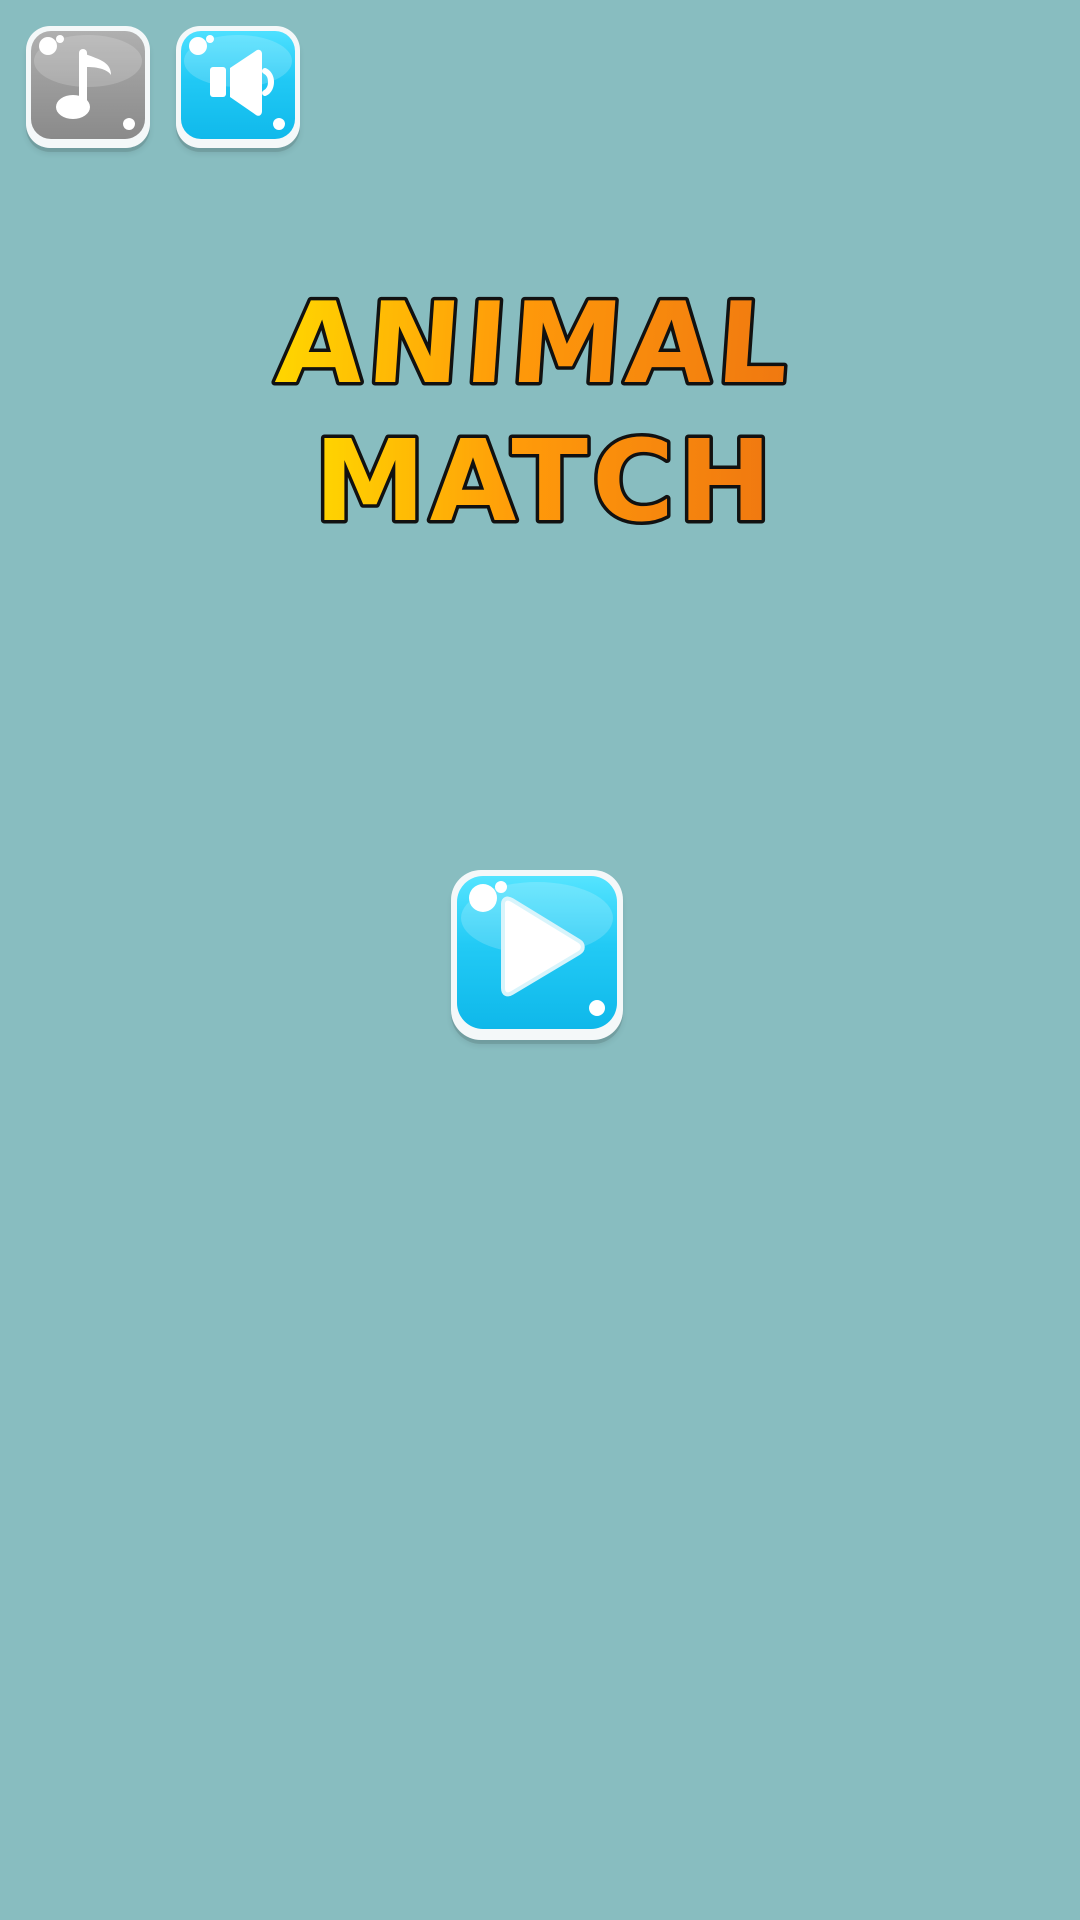 The width and height of the screenshot is (1080, 1920). What do you see at coordinates (537, 948) in the screenshot?
I see `play-icon` at bounding box center [537, 948].